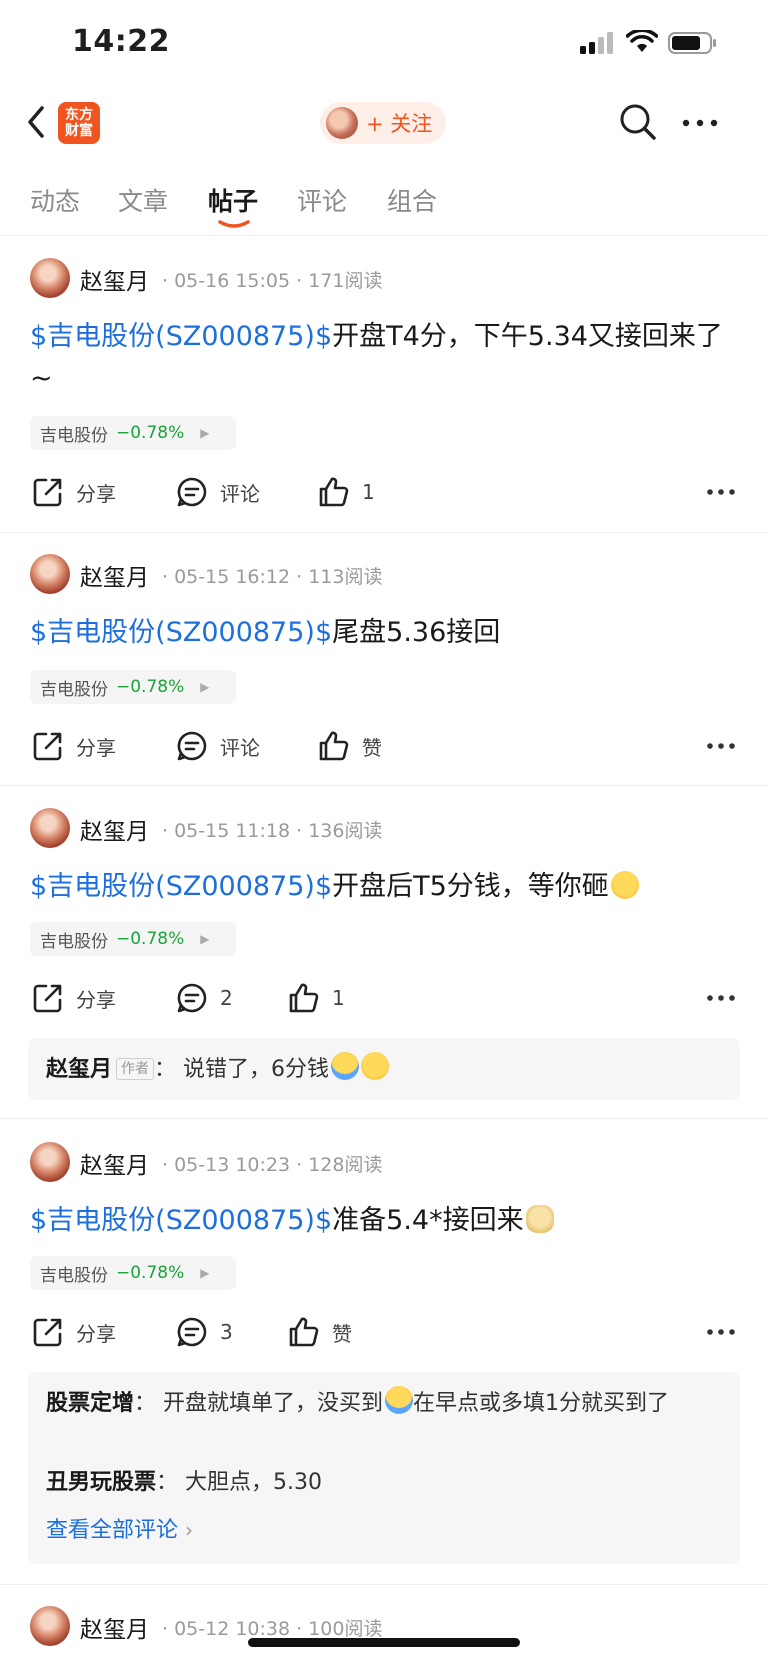 Image resolution: width=768 pixels, height=1662 pixels. Describe the element at coordinates (384, 1584) in the screenshot. I see `divider` at that location.